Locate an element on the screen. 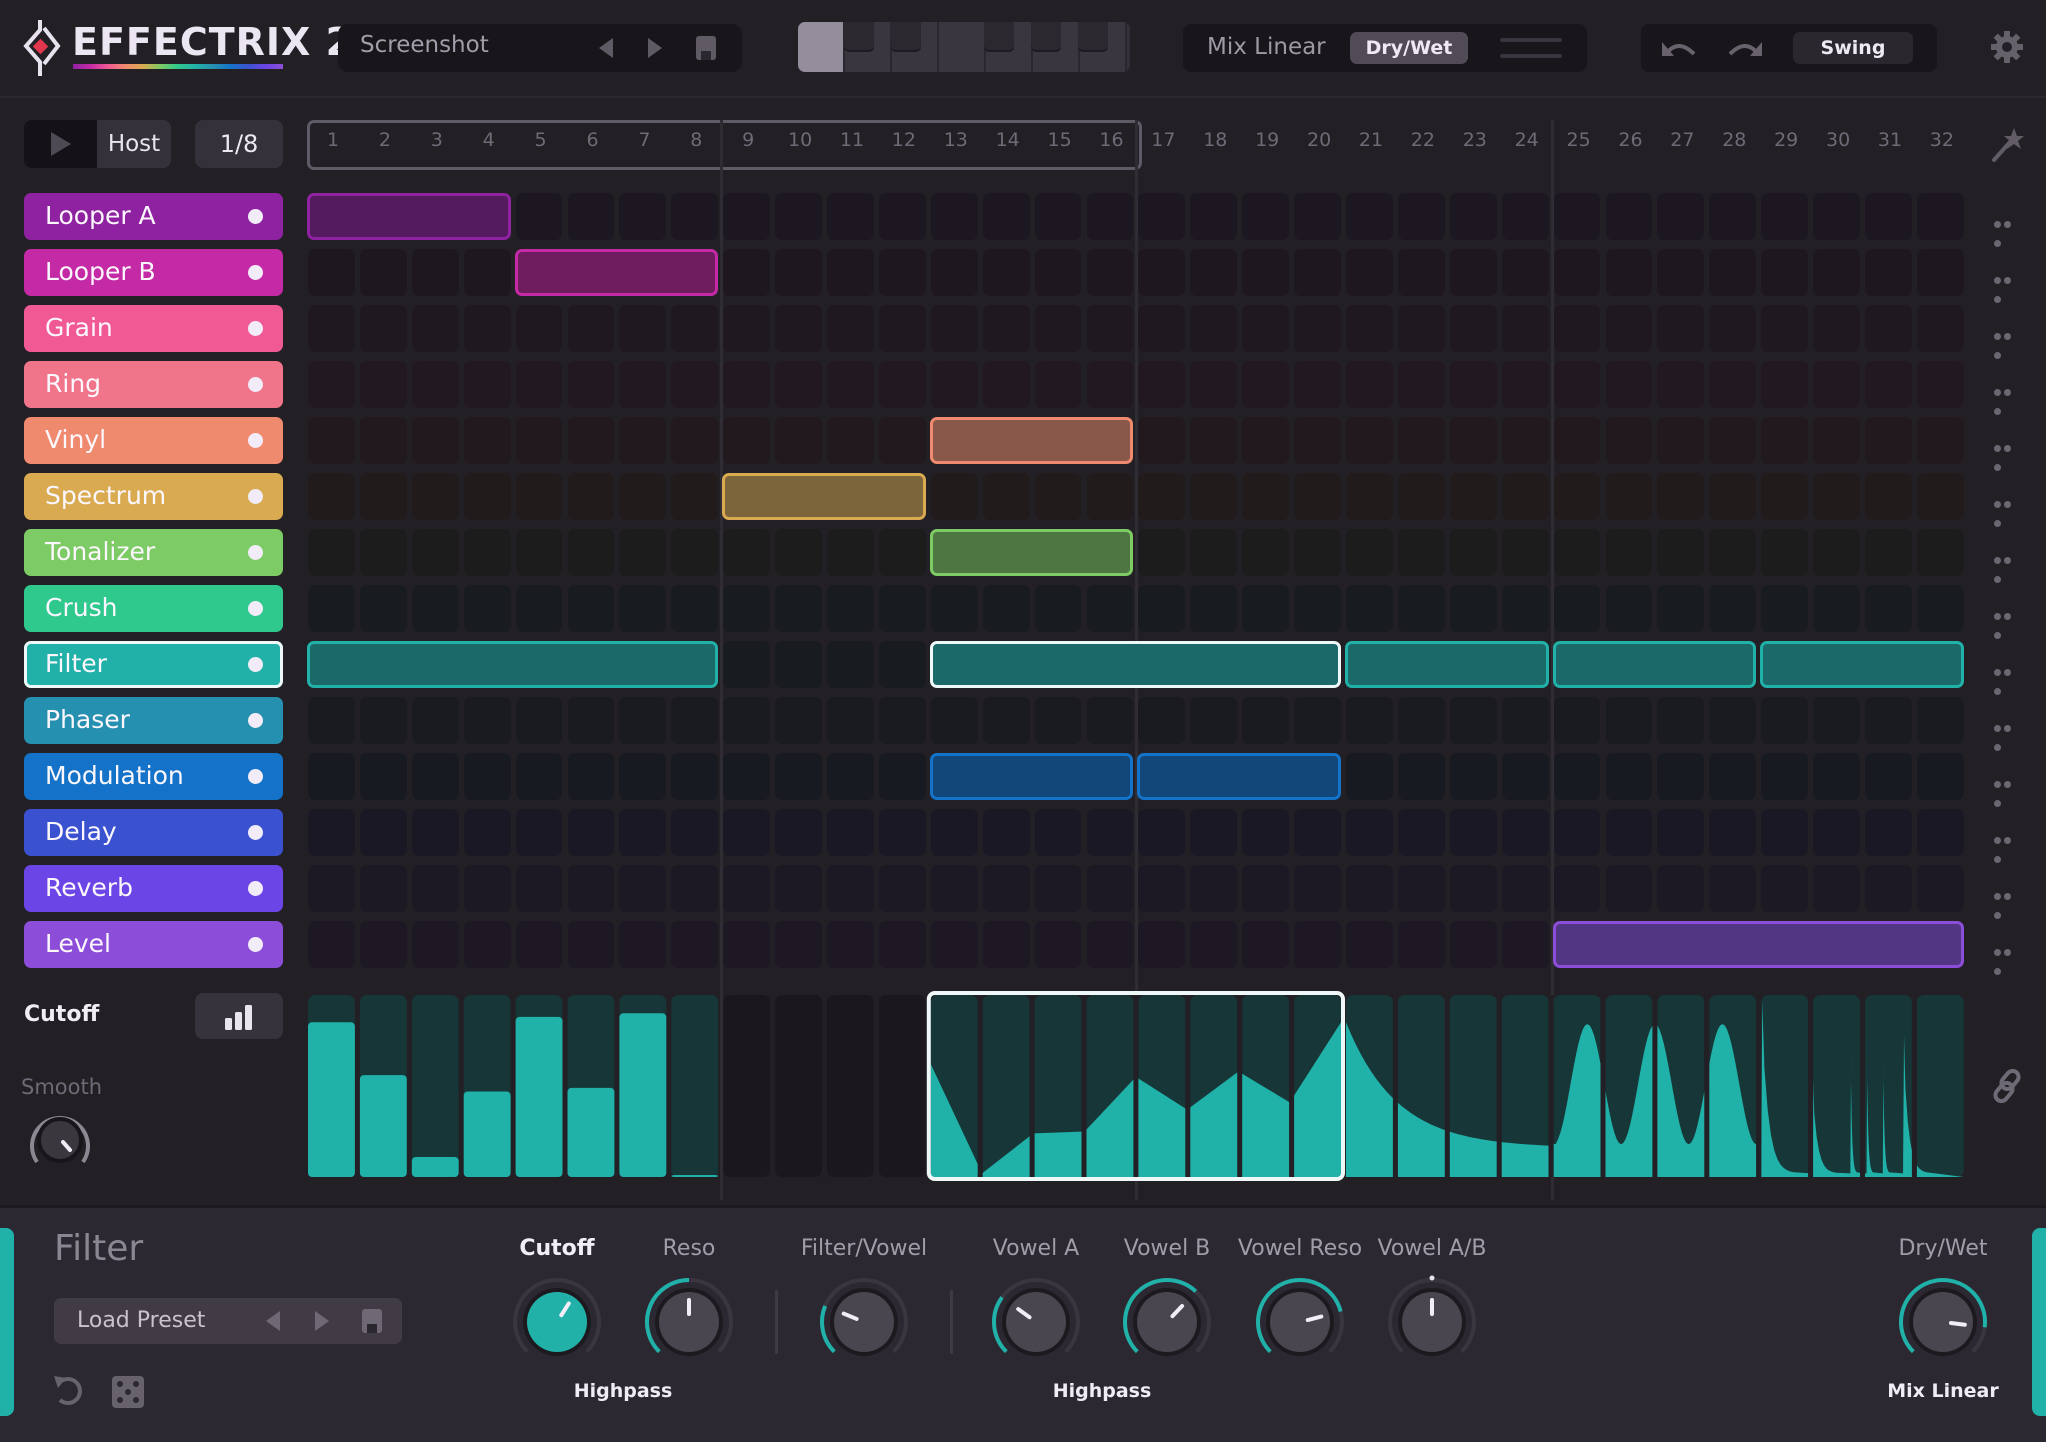 This screenshot has height=1442, width=2046. step-number: 12 is located at coordinates (904, 140).